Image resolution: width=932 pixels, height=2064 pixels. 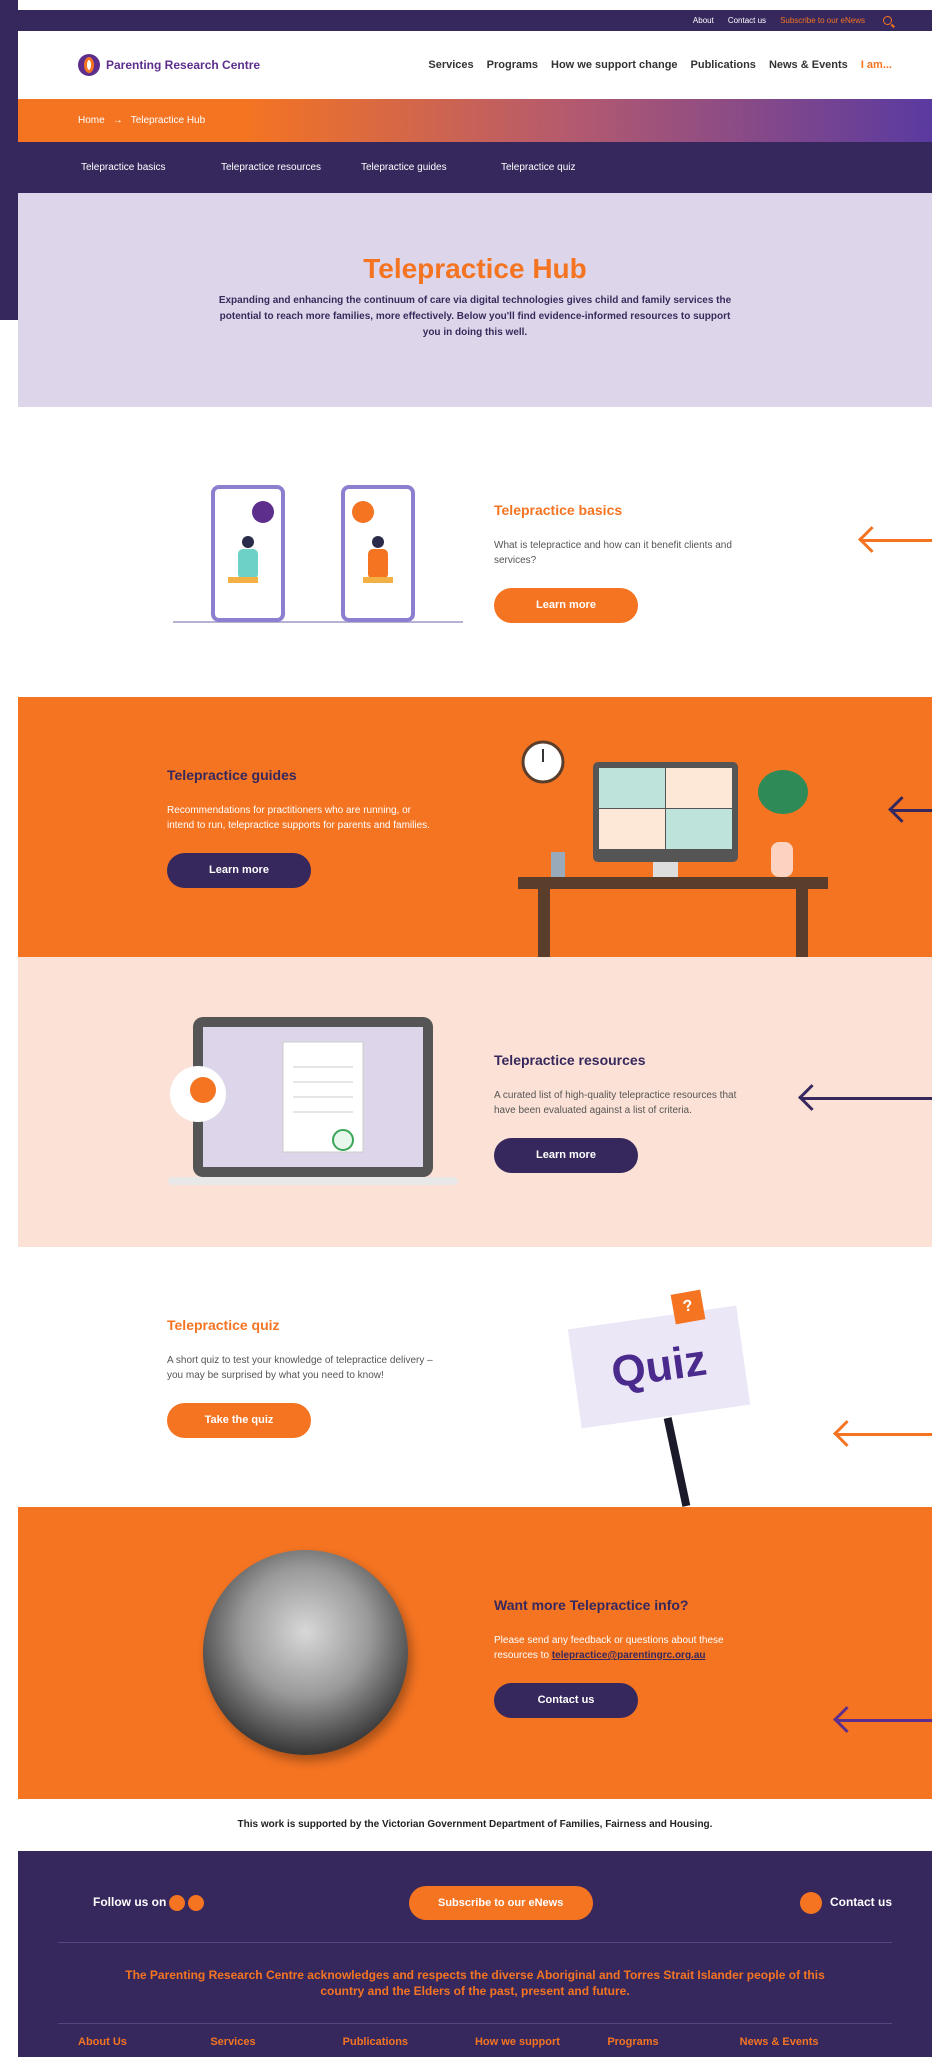 What do you see at coordinates (747, 20) in the screenshot?
I see `contact-link: Contact us` at bounding box center [747, 20].